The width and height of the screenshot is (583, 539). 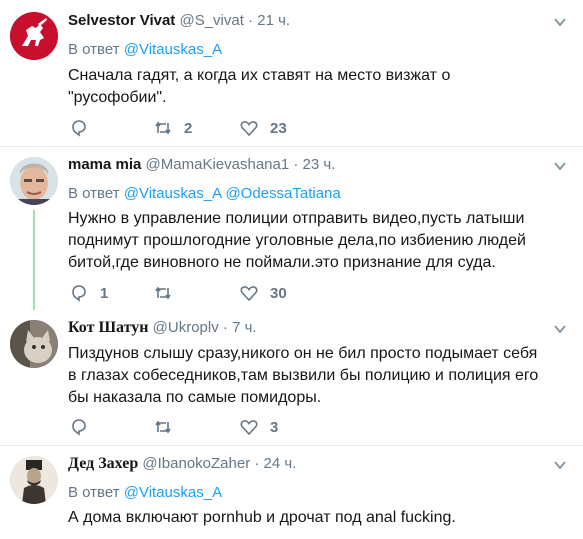 What do you see at coordinates (196, 463) in the screenshot?
I see `user-handle: @IbanokoZaher` at bounding box center [196, 463].